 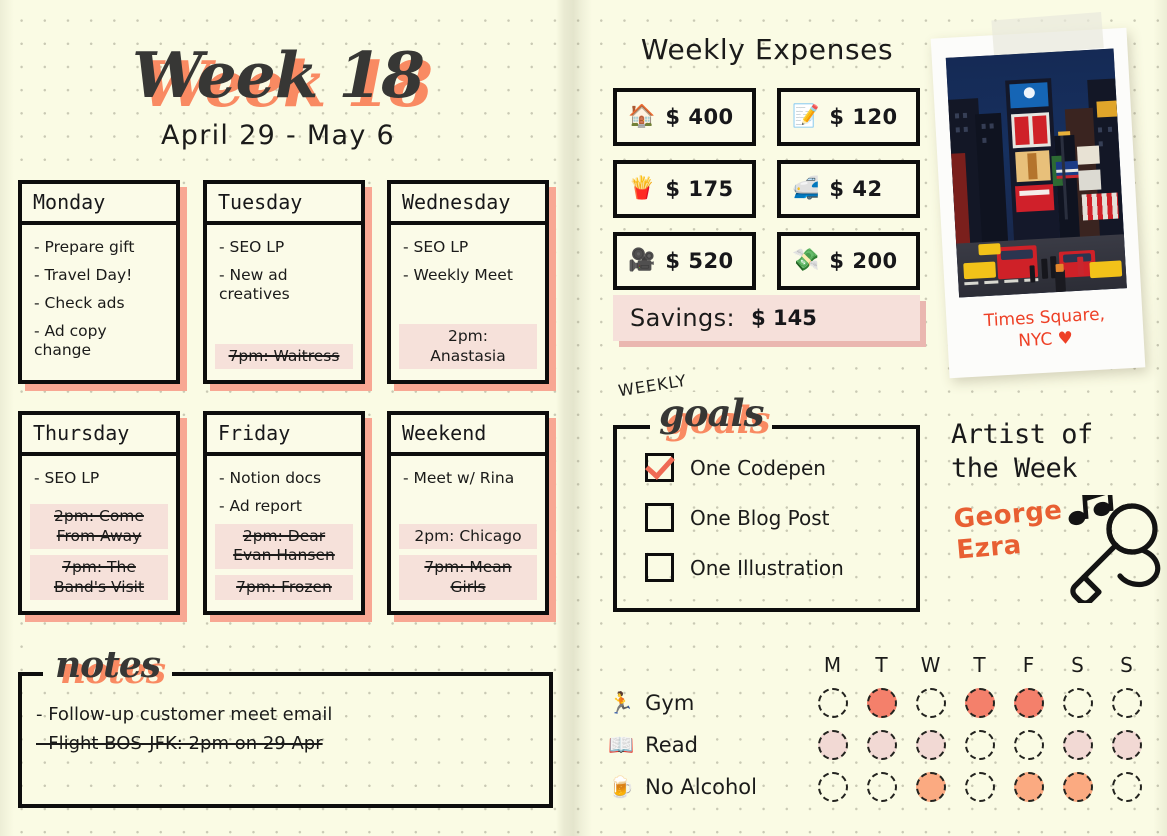 What do you see at coordinates (1126, 665) in the screenshot?
I see `tracker-day-label: S` at bounding box center [1126, 665].